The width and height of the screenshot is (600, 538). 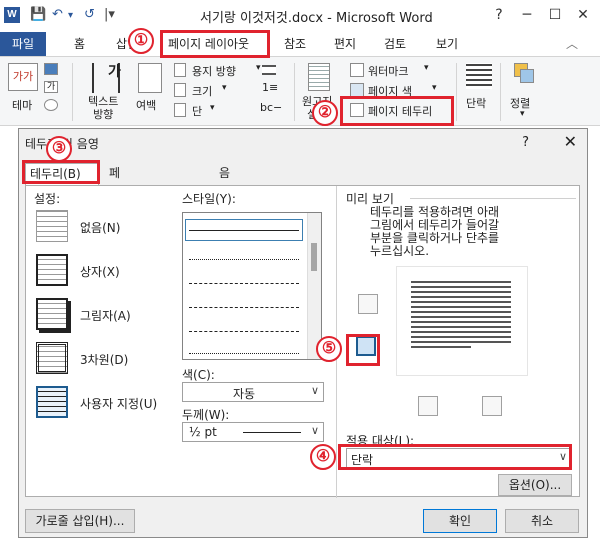 What do you see at coordinates (59, 149) in the screenshot?
I see `badge-3: ③` at bounding box center [59, 149].